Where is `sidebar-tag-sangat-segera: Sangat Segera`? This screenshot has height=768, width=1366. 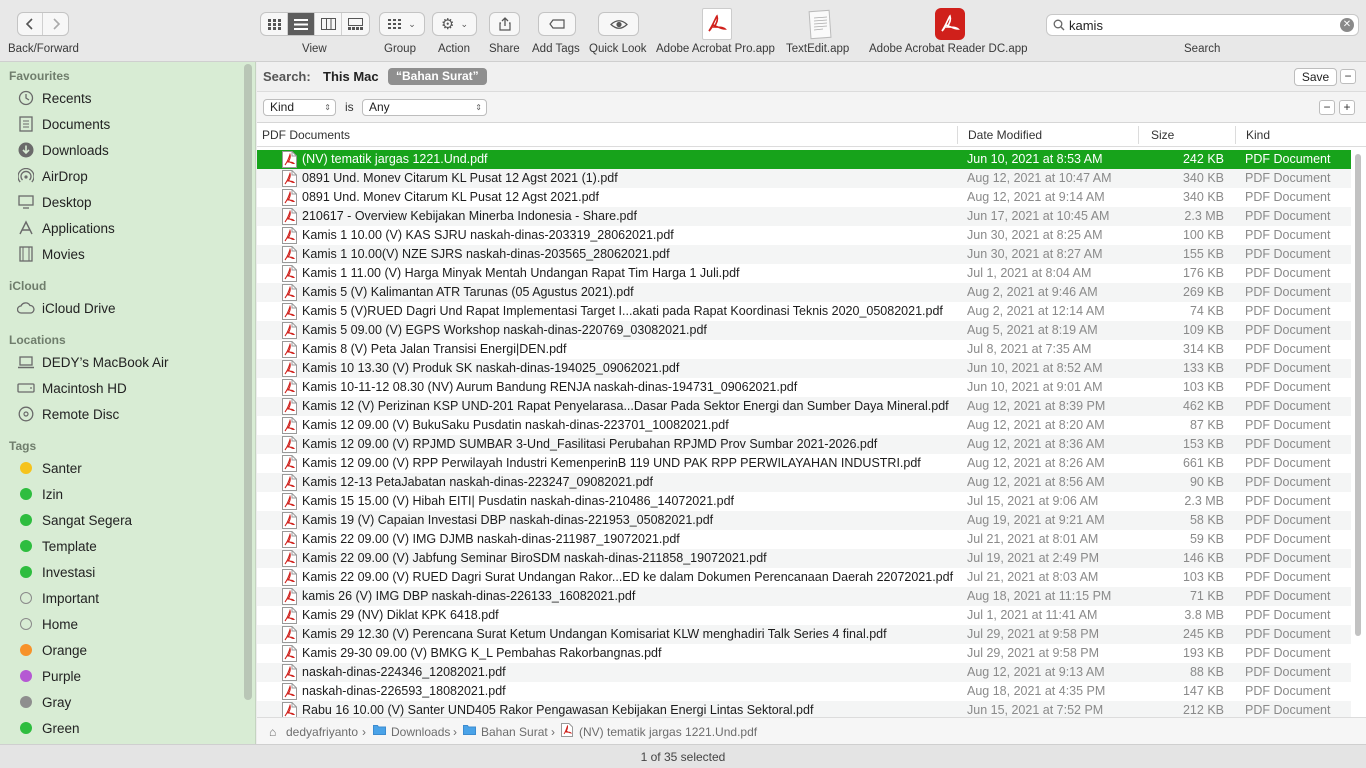 sidebar-tag-sangat-segera: Sangat Segera is located at coordinates (120, 520).